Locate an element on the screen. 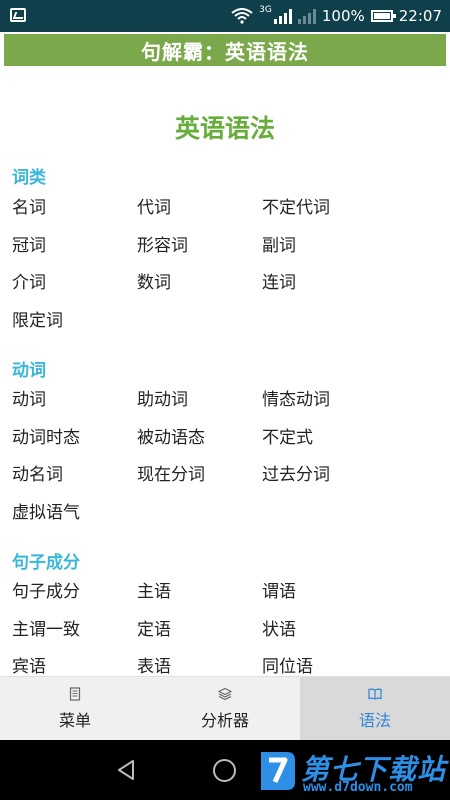 This screenshot has width=450, height=800. grammar-link: 代词 is located at coordinates (199, 209).